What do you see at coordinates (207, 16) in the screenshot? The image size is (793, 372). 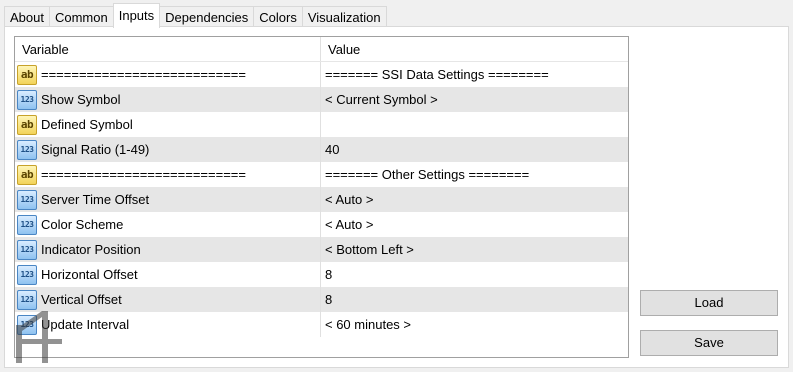 I see `tab-dependencies: Dependencies` at bounding box center [207, 16].